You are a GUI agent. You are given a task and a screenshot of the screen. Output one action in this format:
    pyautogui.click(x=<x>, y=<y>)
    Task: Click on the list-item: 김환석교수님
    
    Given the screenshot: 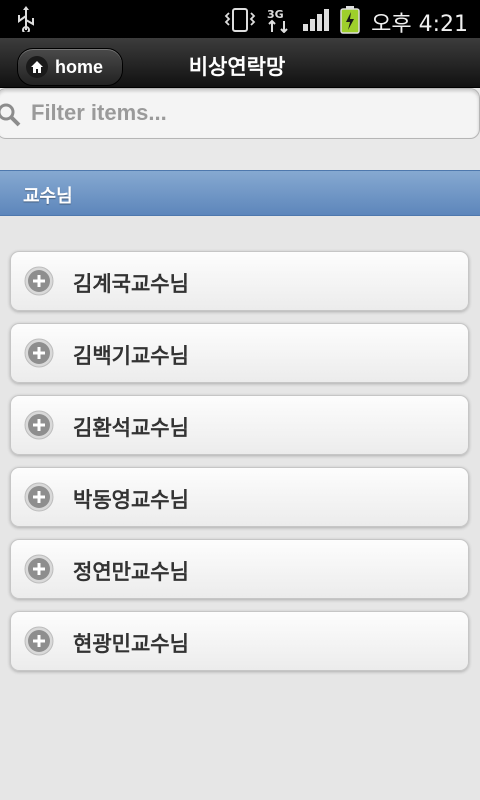 What is the action you would take?
    pyautogui.click(x=239, y=425)
    